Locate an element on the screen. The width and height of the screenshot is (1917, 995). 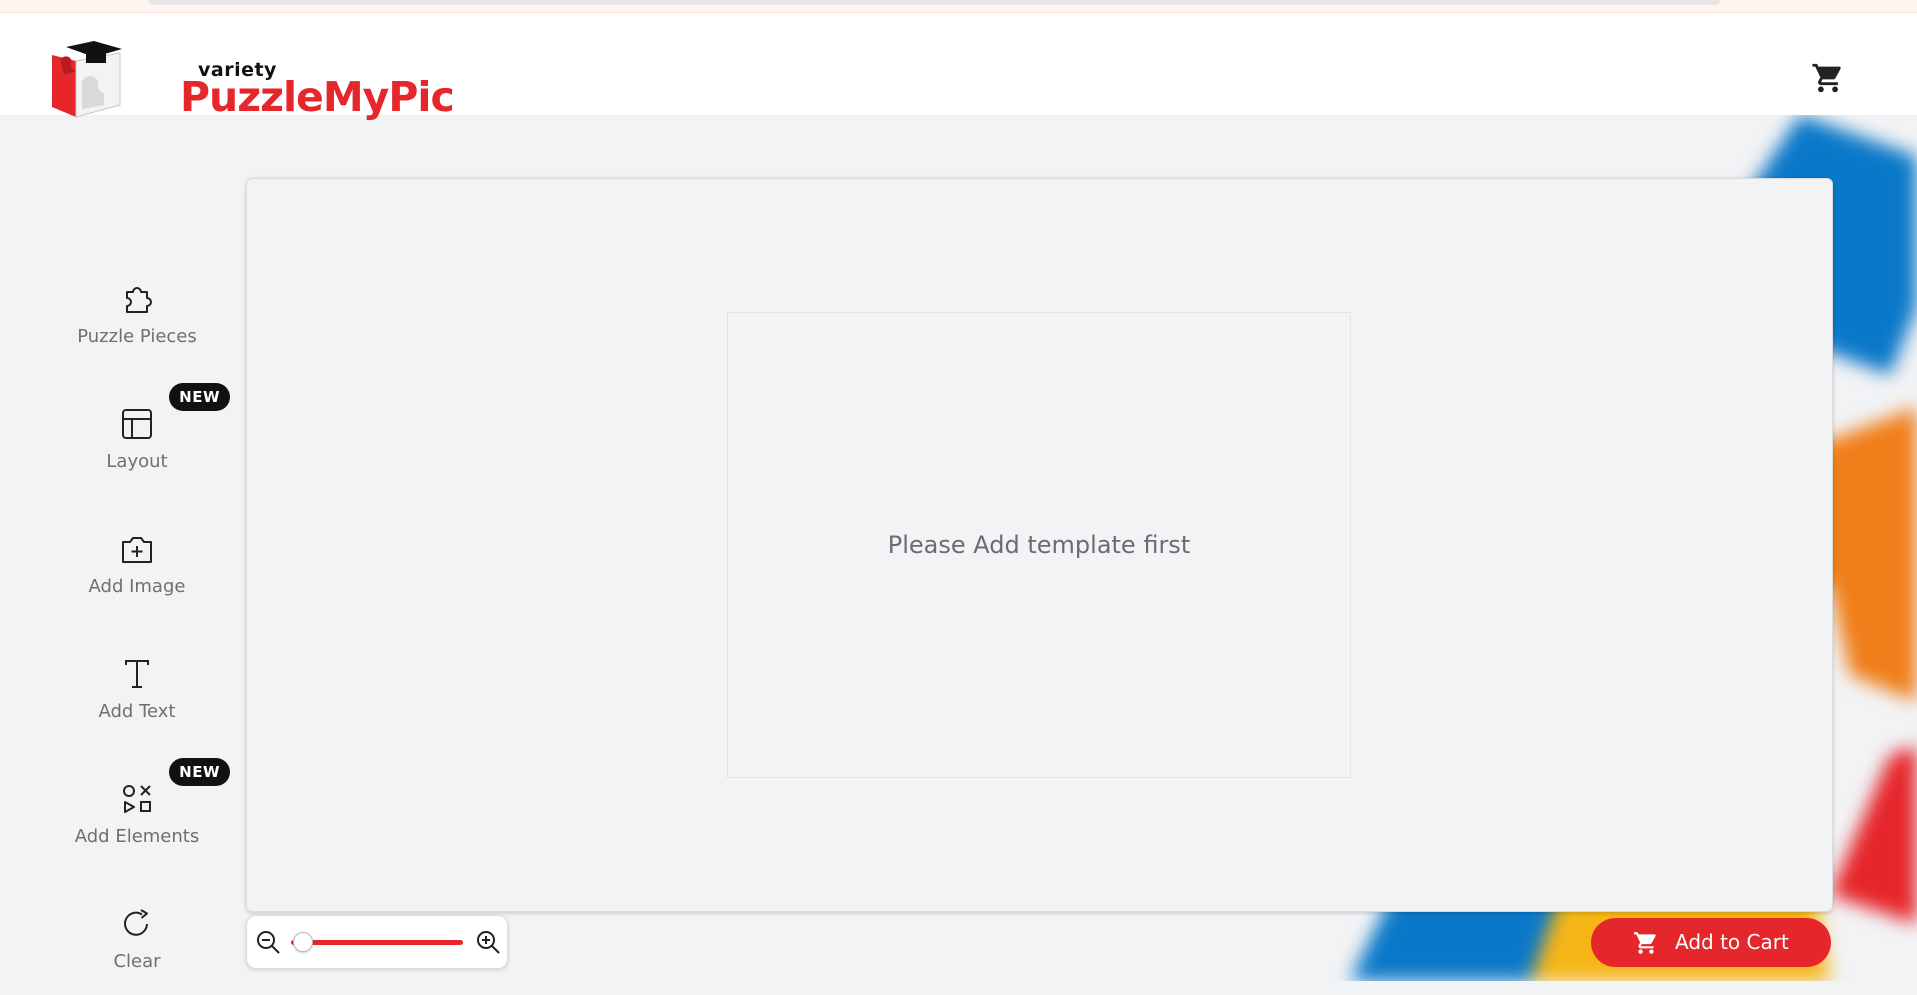
zoom-control is located at coordinates (377, 942).